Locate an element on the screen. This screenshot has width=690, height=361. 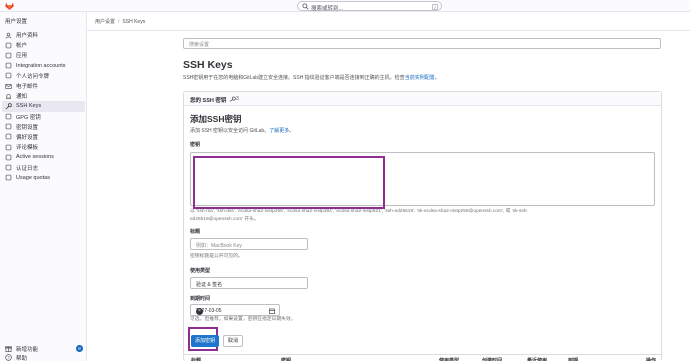
subtitle-end: 。 is located at coordinates (292, 131).